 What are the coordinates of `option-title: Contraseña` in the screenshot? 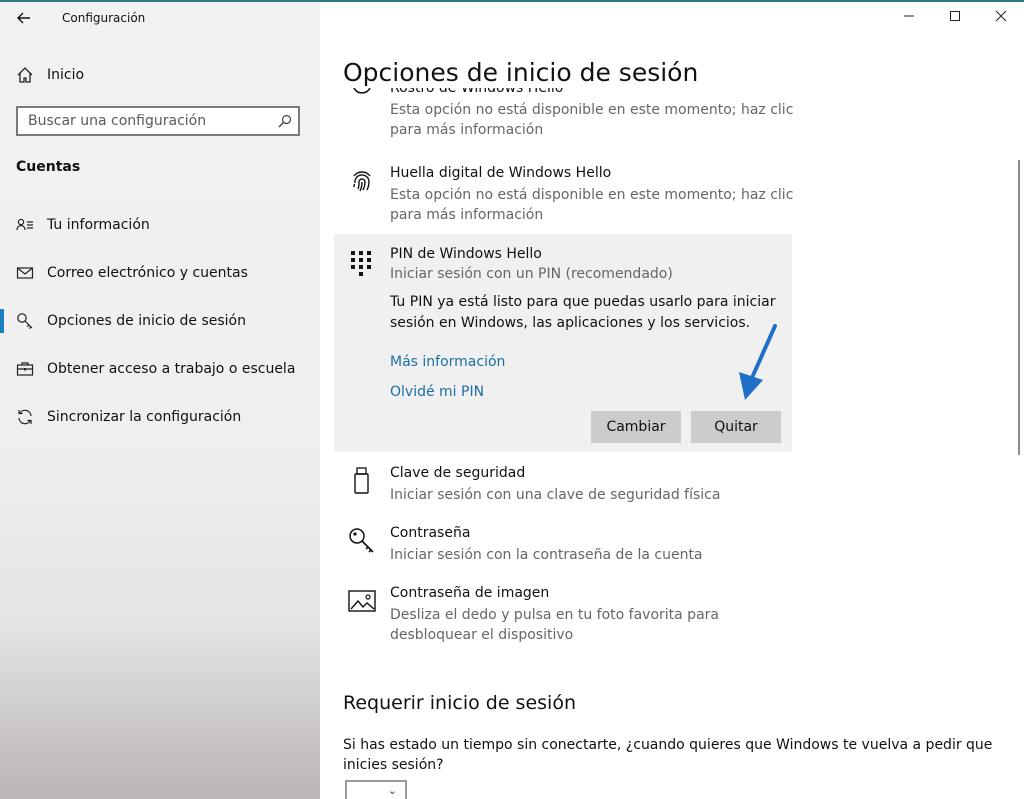 It's located at (430, 533).